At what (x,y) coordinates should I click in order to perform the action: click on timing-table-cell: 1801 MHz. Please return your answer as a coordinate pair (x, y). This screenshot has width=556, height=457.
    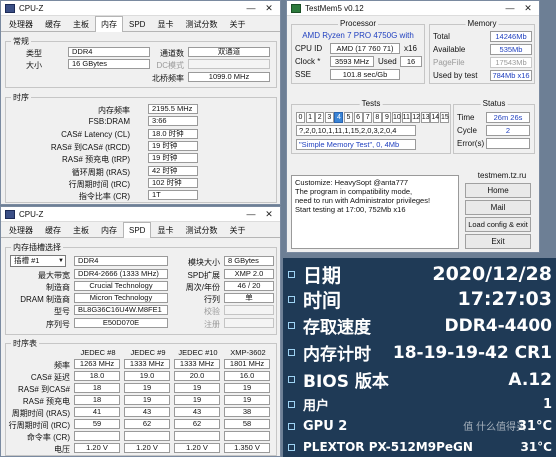
    Looking at the image, I should click on (247, 364).